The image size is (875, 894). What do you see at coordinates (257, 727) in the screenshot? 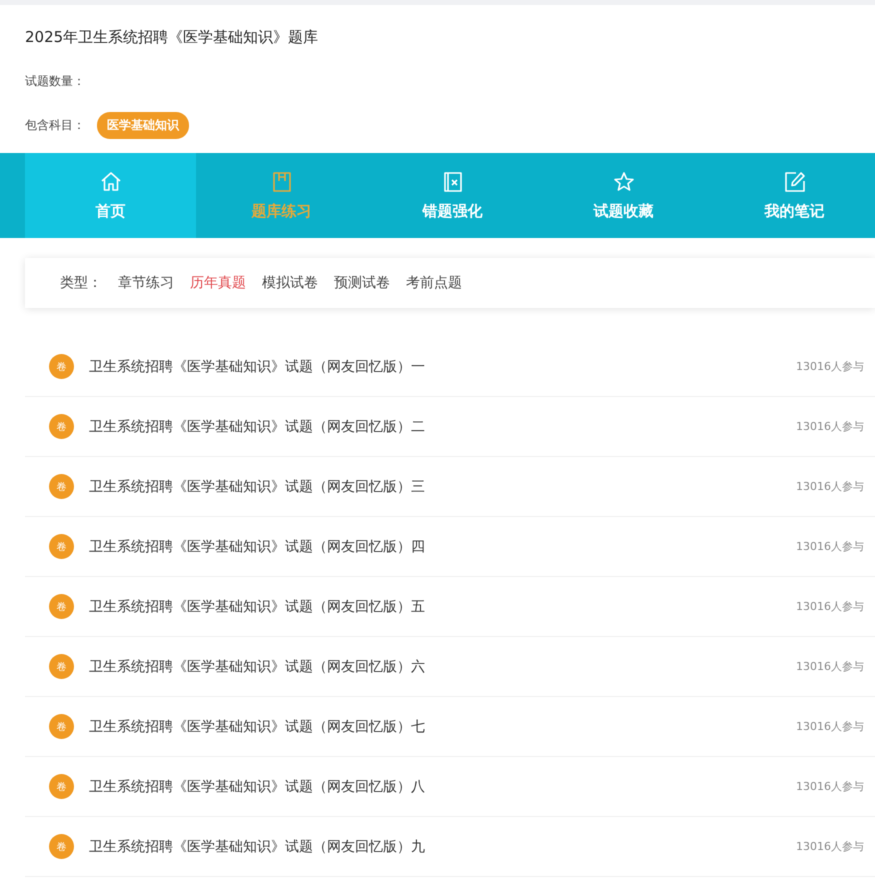
I see `paper-link: 卫生系统招聘《医学基础知识》试题（网友回忆版）七` at bounding box center [257, 727].